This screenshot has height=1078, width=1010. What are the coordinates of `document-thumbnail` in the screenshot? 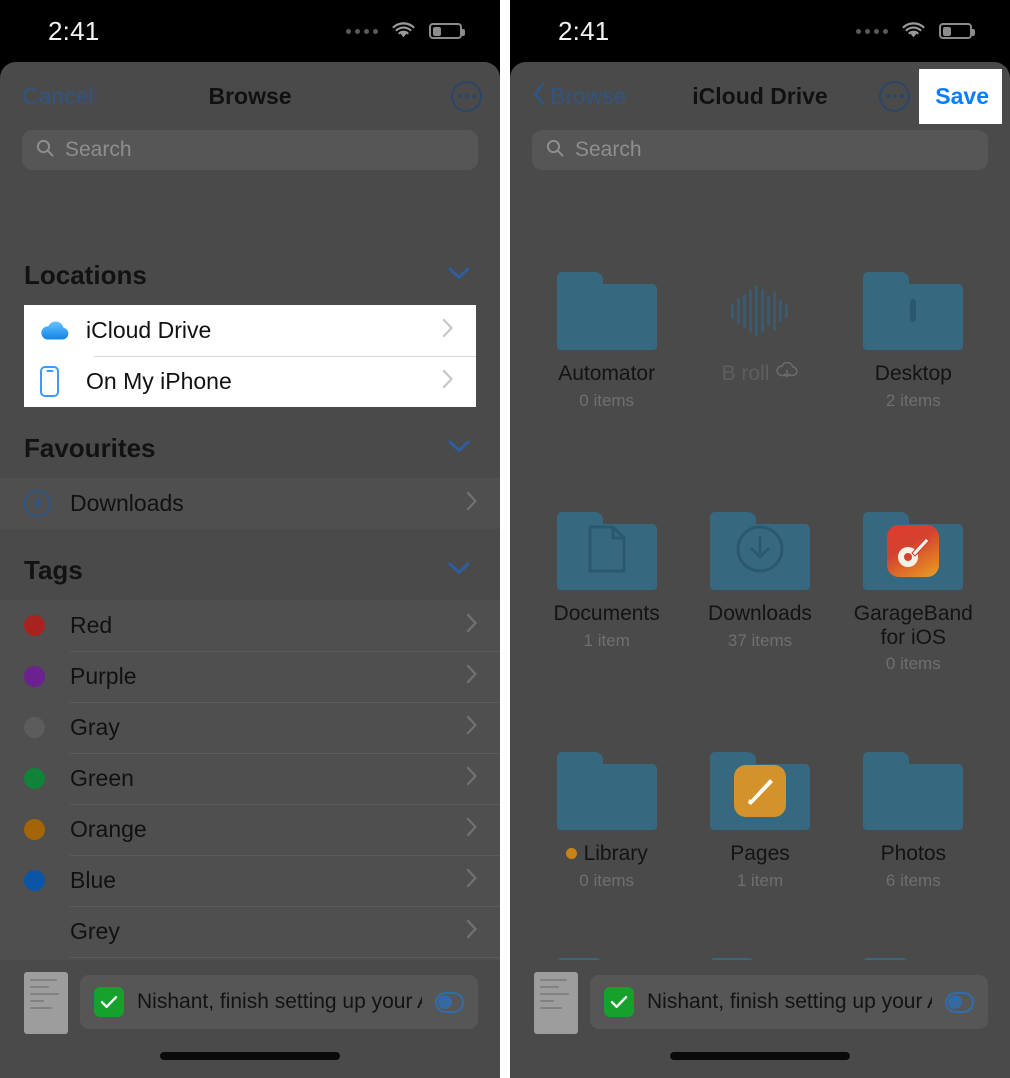 It's located at (556, 1003).